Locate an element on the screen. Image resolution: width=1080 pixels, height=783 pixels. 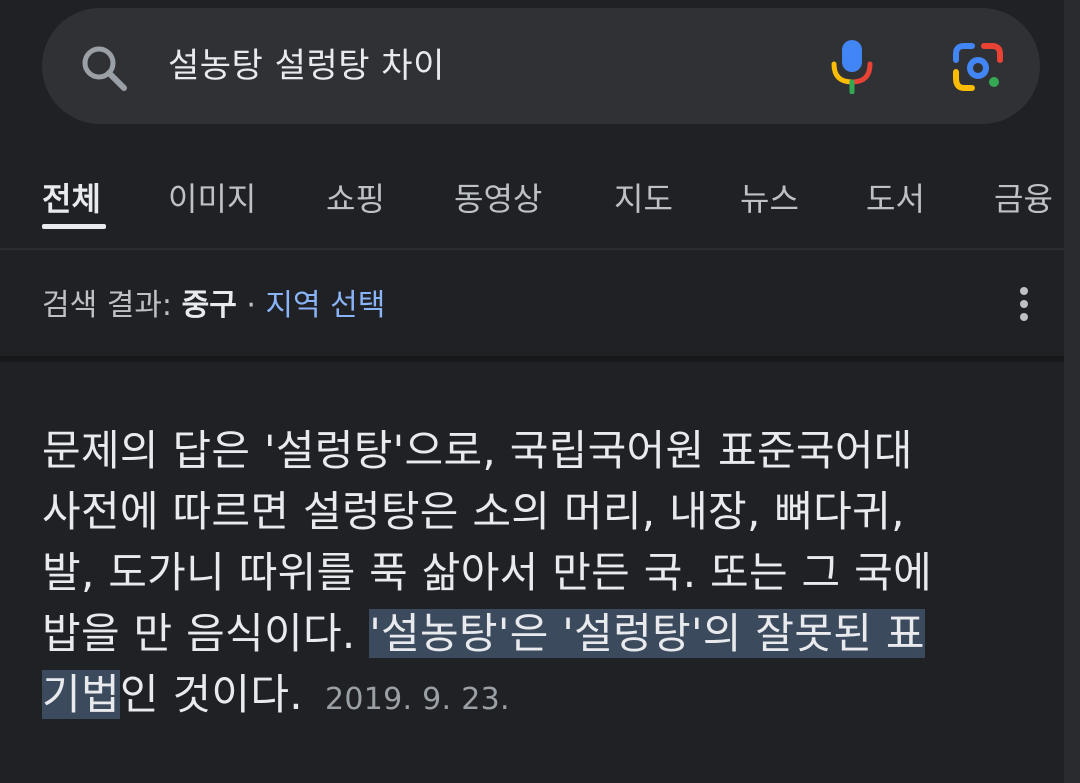
snippet-line: 기법인 것이다. 2019. 9. 23. is located at coordinates (542, 697).